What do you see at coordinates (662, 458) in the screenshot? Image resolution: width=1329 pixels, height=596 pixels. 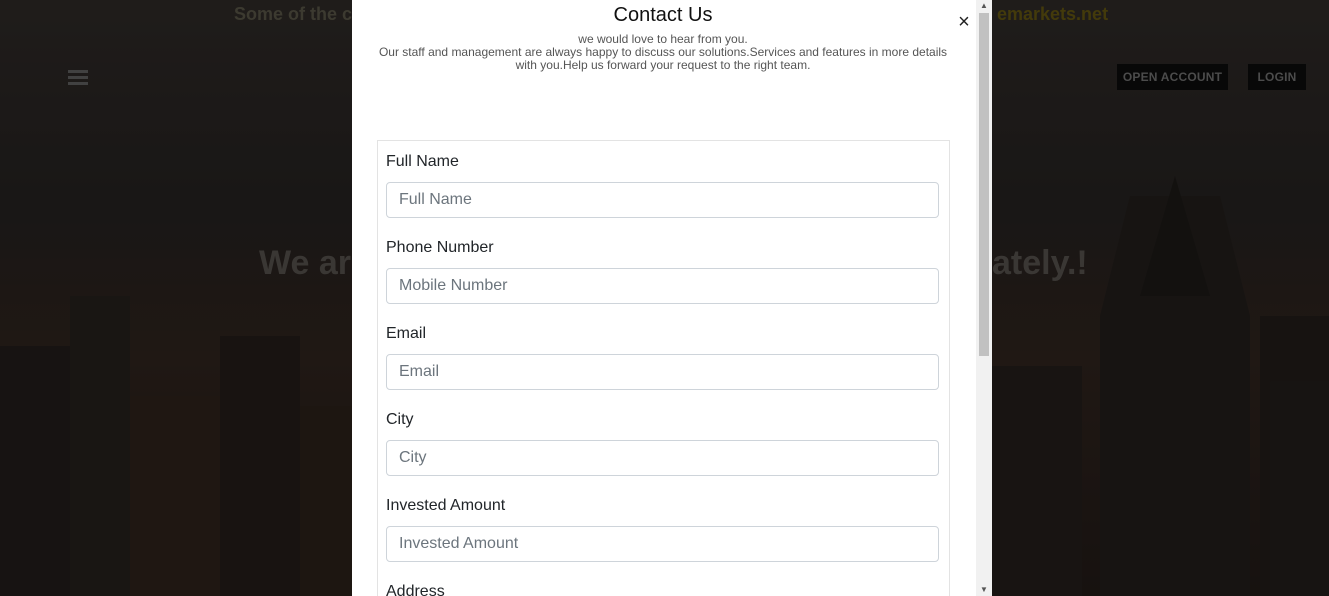 I see `city-input` at bounding box center [662, 458].